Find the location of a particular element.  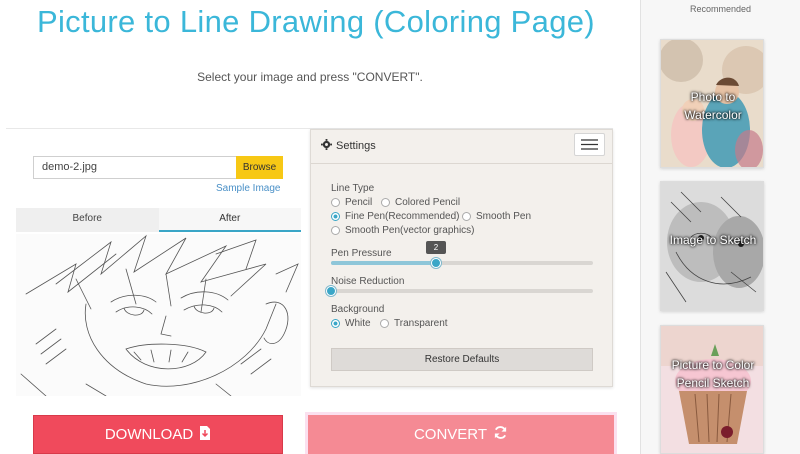

radio-label: Fine Pen(Recommended) is located at coordinates (402, 216).